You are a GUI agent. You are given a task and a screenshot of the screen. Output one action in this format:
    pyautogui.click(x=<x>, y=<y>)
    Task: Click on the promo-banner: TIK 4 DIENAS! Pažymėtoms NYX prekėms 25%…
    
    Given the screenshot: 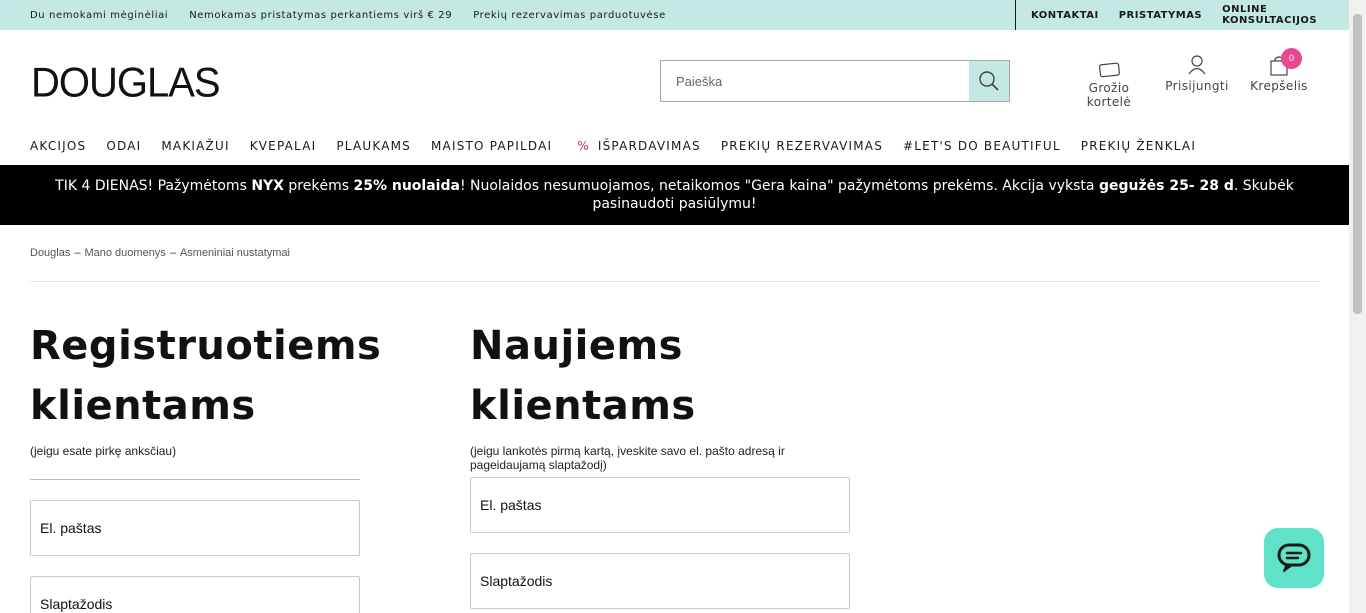 What is the action you would take?
    pyautogui.click(x=674, y=195)
    